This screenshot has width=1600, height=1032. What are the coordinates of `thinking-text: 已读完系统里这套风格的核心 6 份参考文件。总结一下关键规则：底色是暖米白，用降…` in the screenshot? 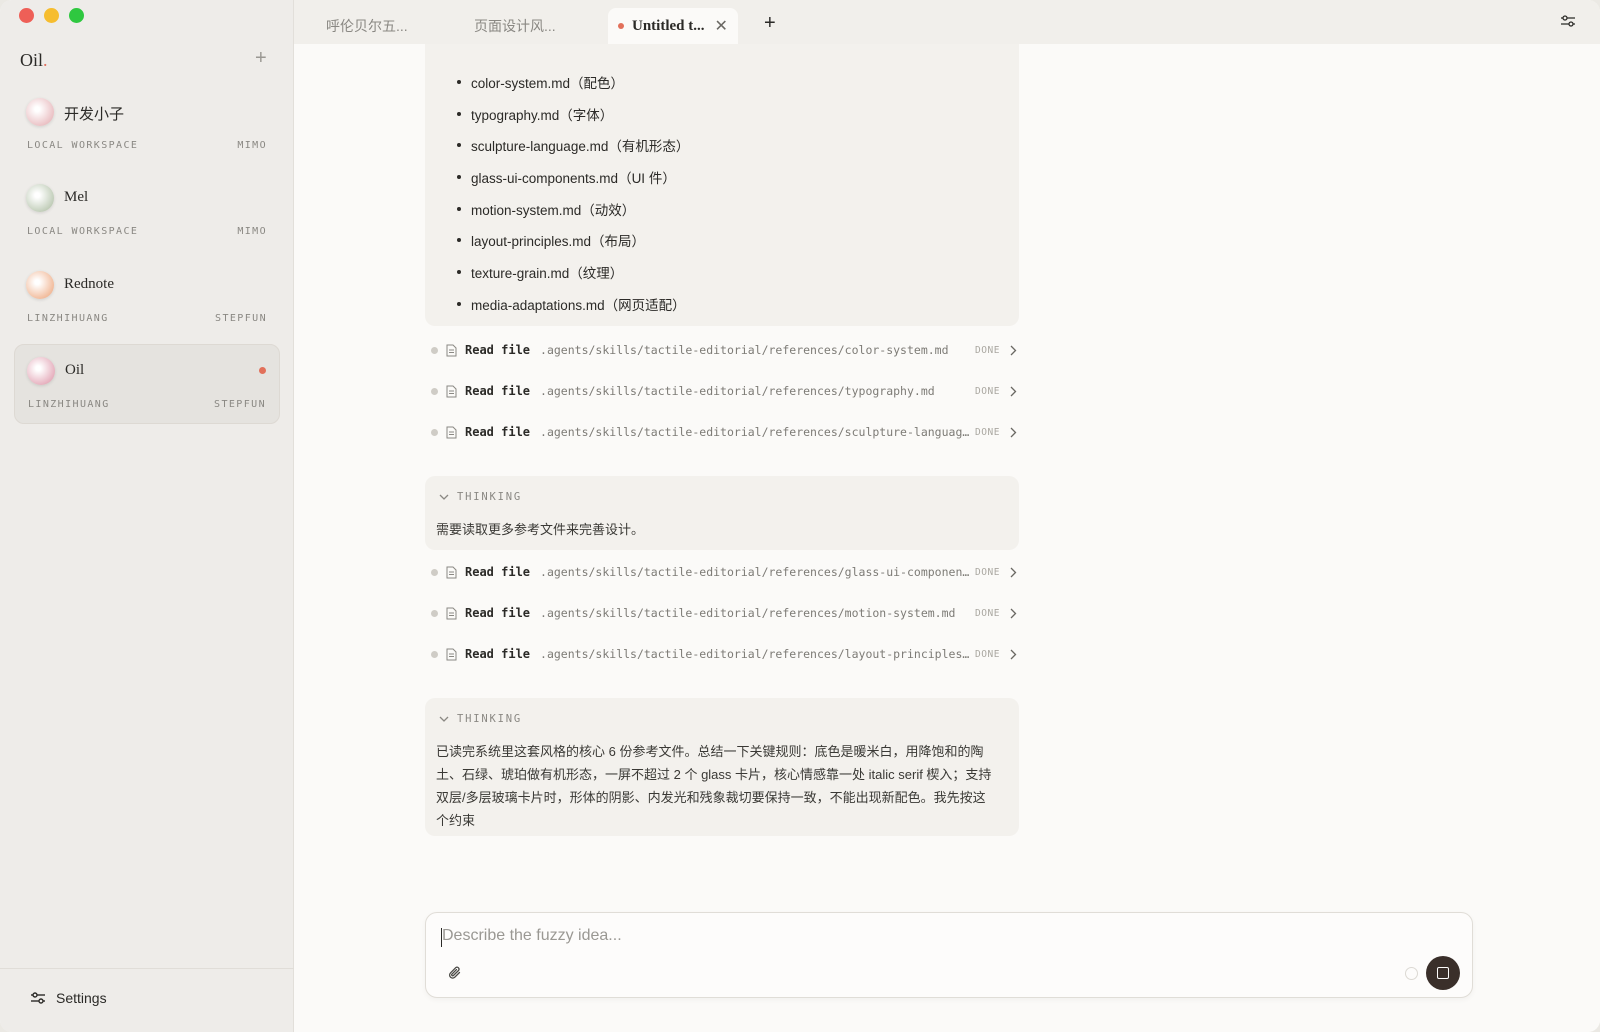 It's located at (714, 786).